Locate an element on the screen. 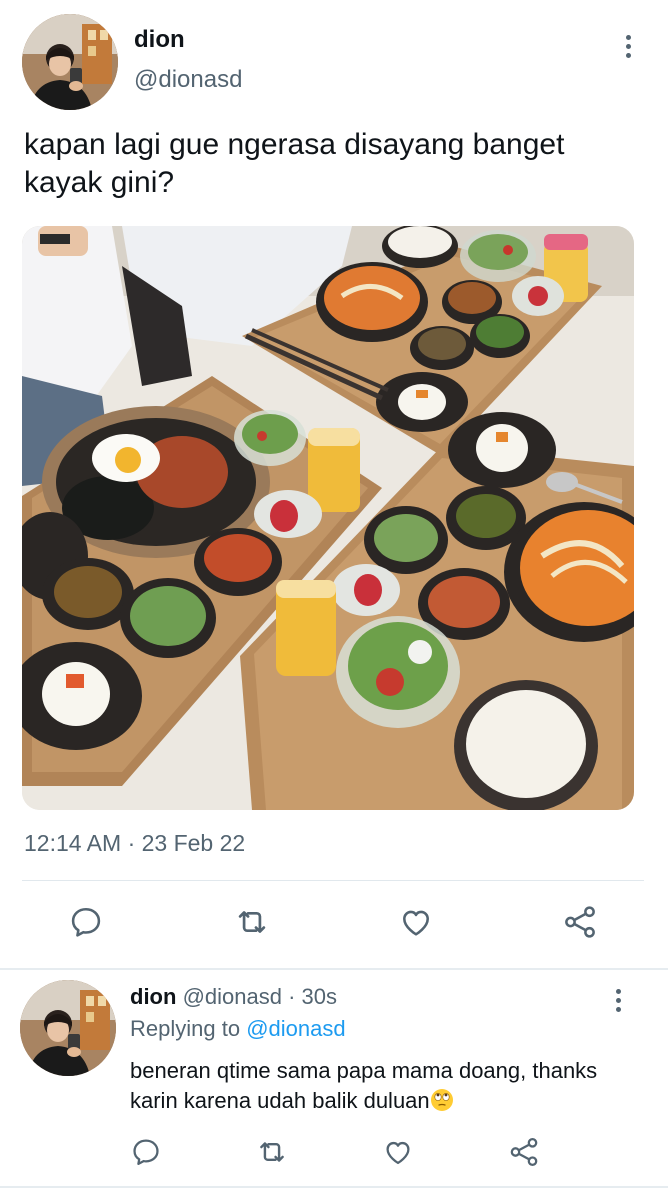 The width and height of the screenshot is (668, 1200). reply-author-name: dion is located at coordinates (153, 996).